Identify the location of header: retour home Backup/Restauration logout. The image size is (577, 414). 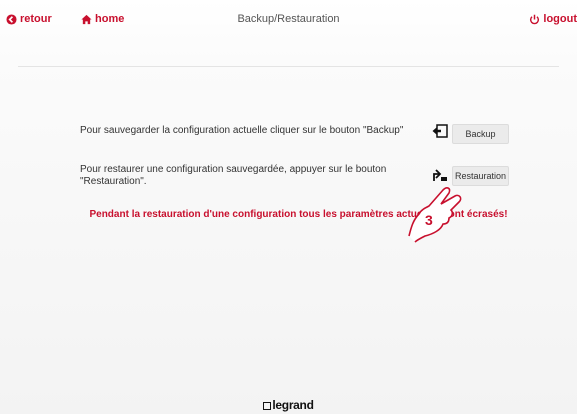
(288, 20).